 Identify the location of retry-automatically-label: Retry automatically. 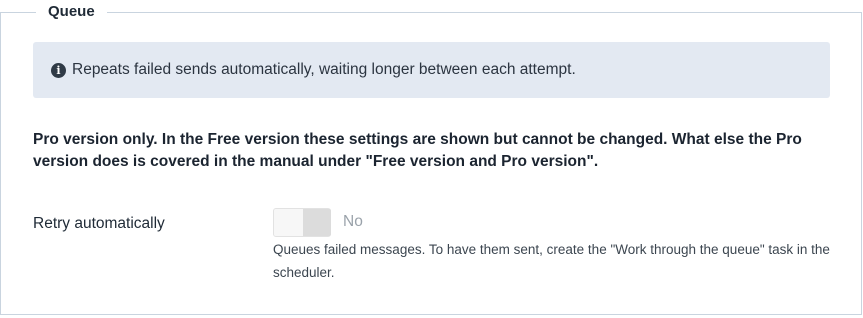
(99, 223).